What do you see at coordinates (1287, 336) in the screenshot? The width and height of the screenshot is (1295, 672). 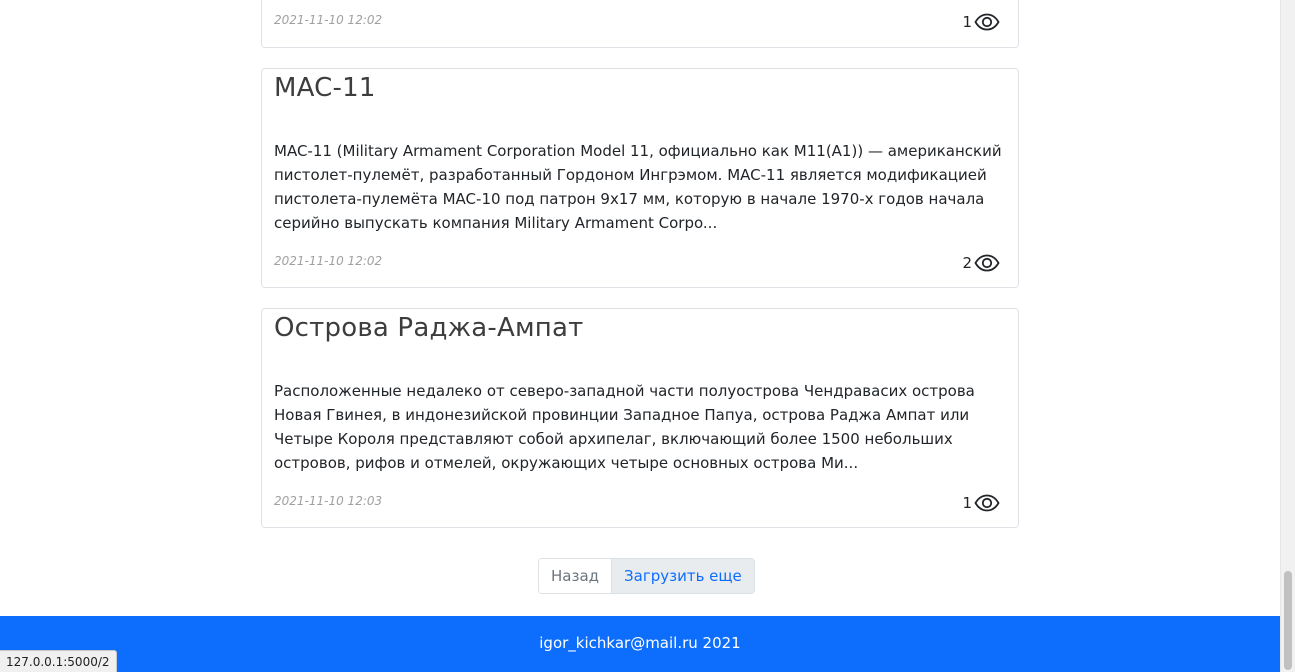 I see `vertical-scrollbar` at bounding box center [1287, 336].